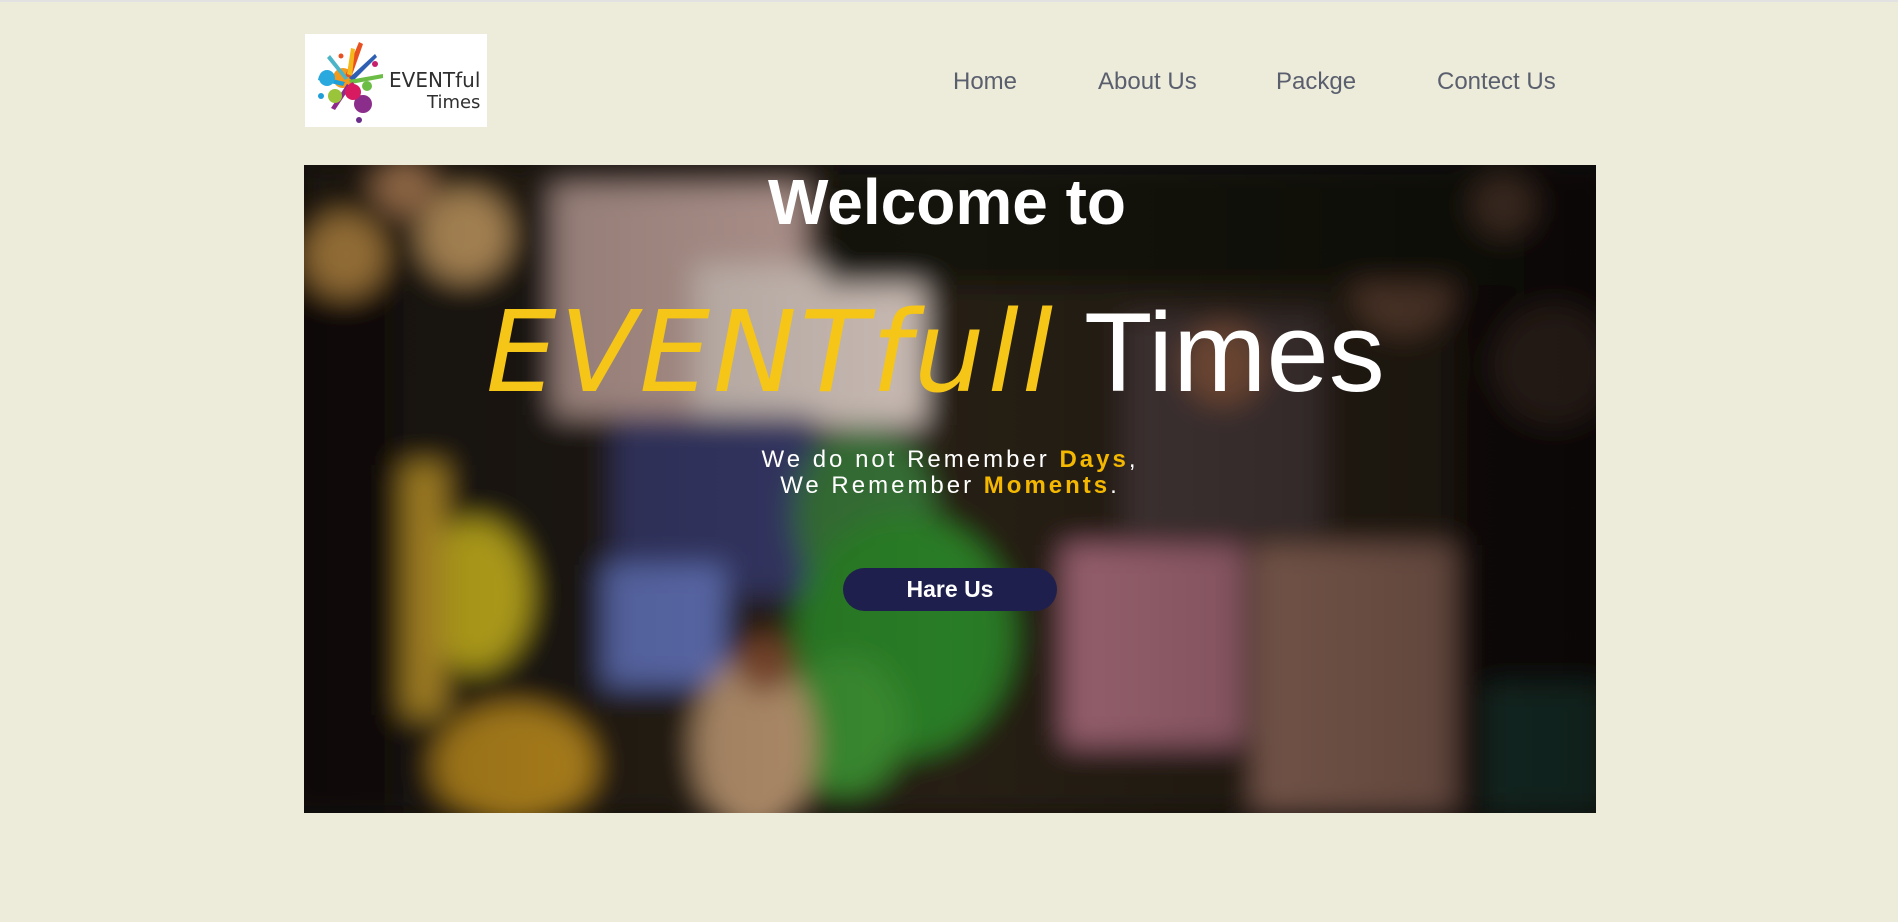 The height and width of the screenshot is (922, 1898). I want to click on hero-brand-times: Times, so click(1234, 352).